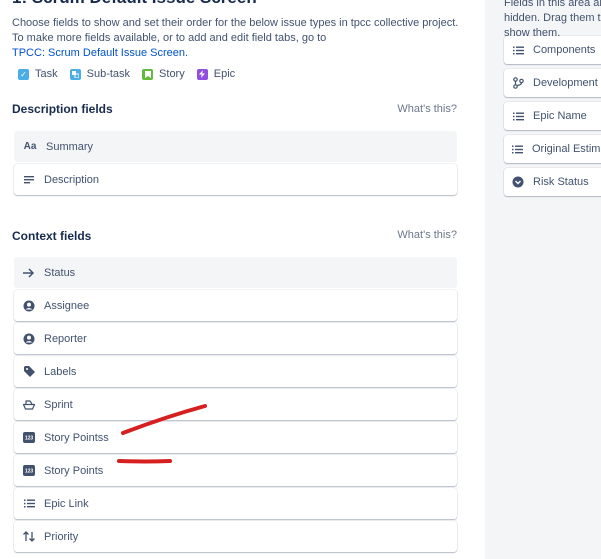  Describe the element at coordinates (132, 74) in the screenshot. I see `issue-types: ✓ Task Sub-task Story Epic` at that location.